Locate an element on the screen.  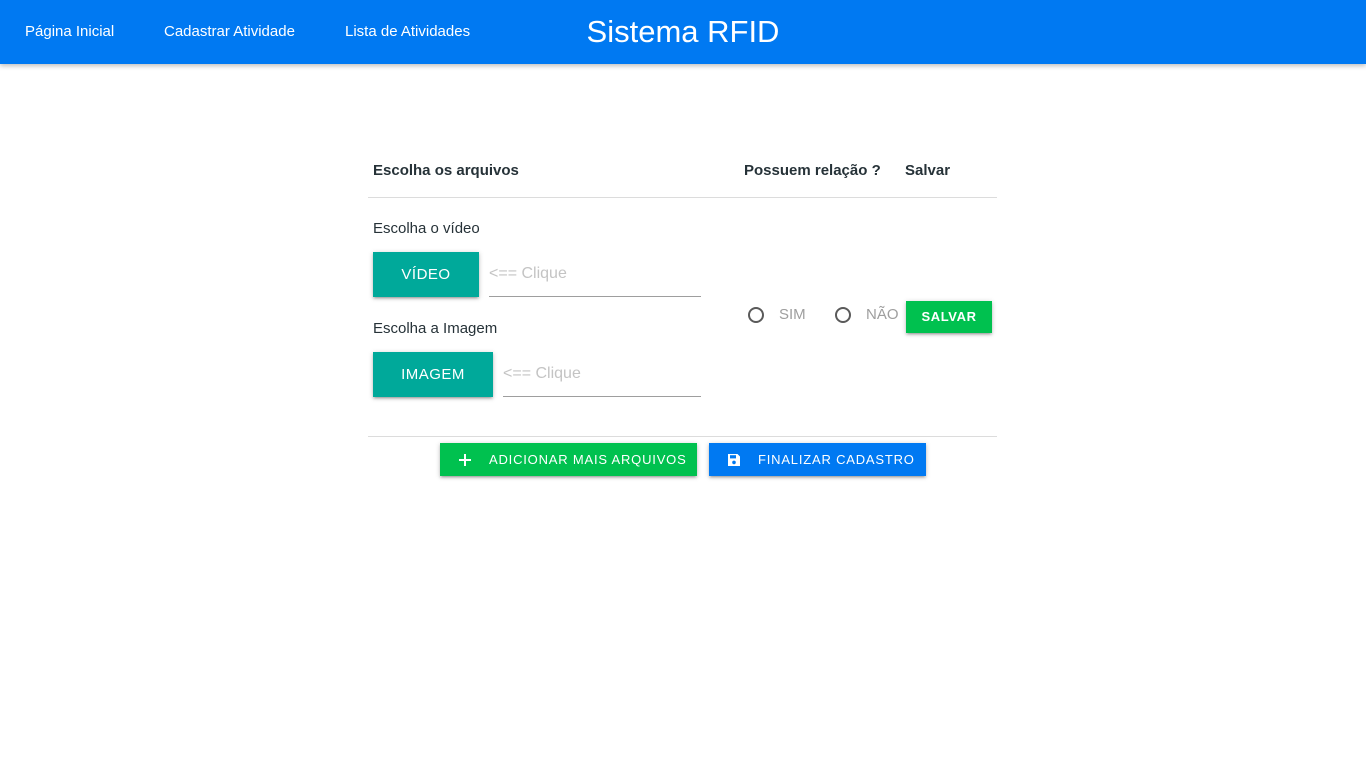
header-files: Escolha os arquivos is located at coordinates (446, 170).